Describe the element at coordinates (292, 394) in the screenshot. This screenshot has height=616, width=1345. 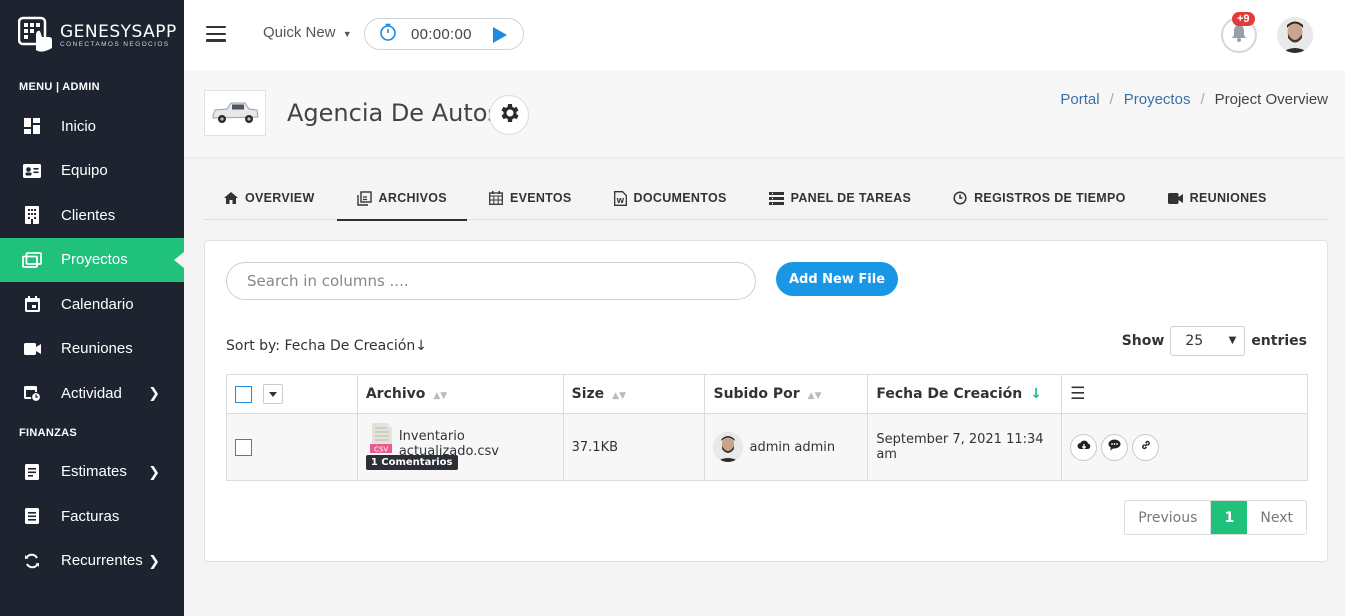
I see `select-all-header` at that location.